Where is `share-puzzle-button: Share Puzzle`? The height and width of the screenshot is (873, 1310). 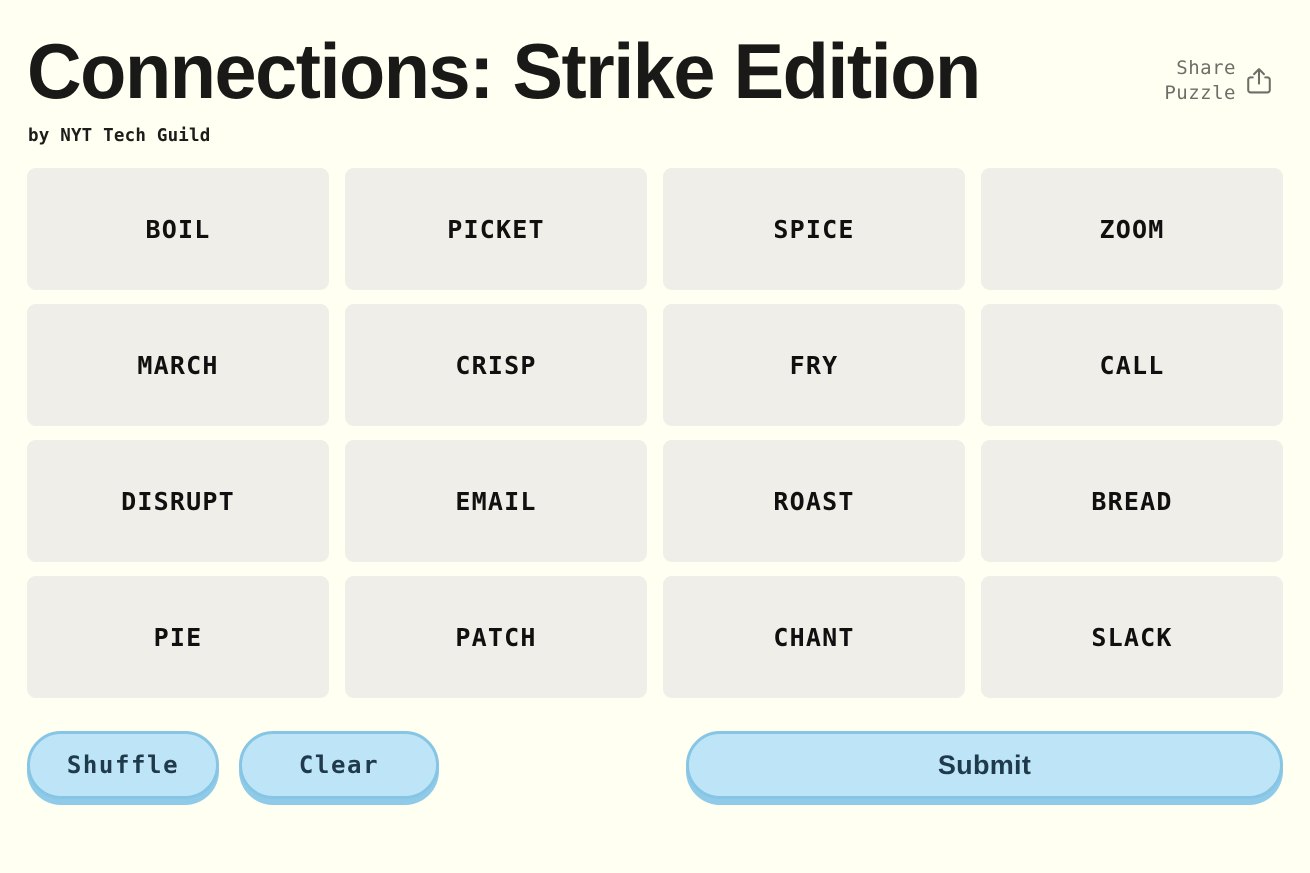
share-puzzle-button: Share Puzzle is located at coordinates (1218, 81).